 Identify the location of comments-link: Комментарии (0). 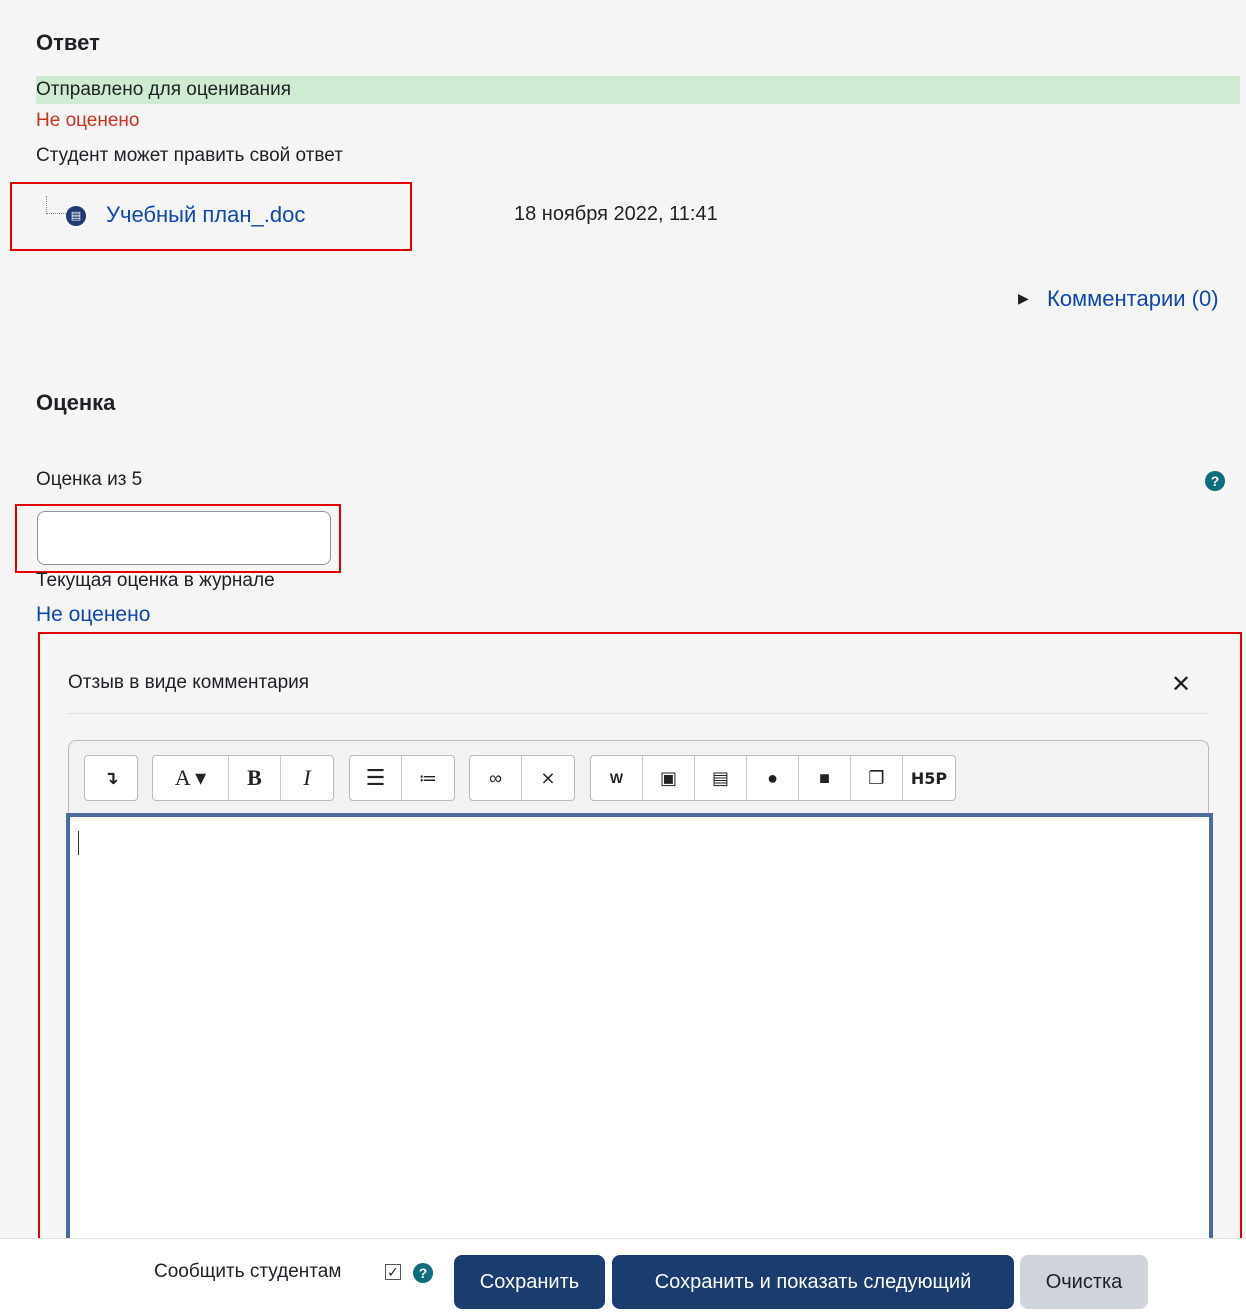
(1133, 299).